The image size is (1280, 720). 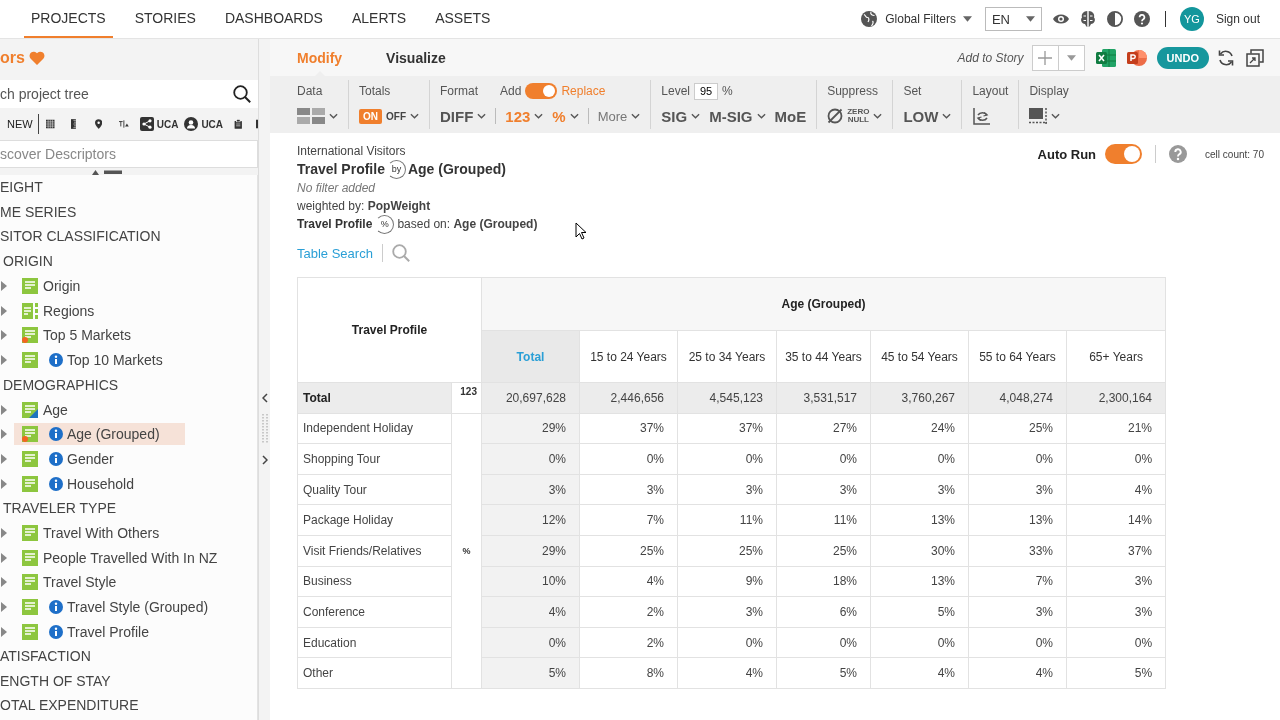 I want to click on search-icon, so click(x=242, y=94).